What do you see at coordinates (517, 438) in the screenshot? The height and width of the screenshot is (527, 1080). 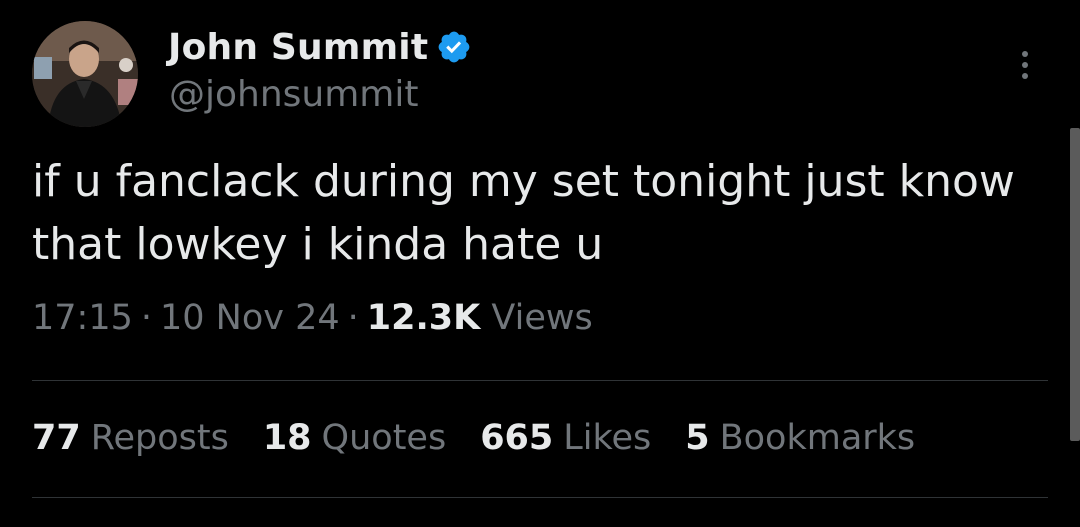 I see `likes-count: 665` at bounding box center [517, 438].